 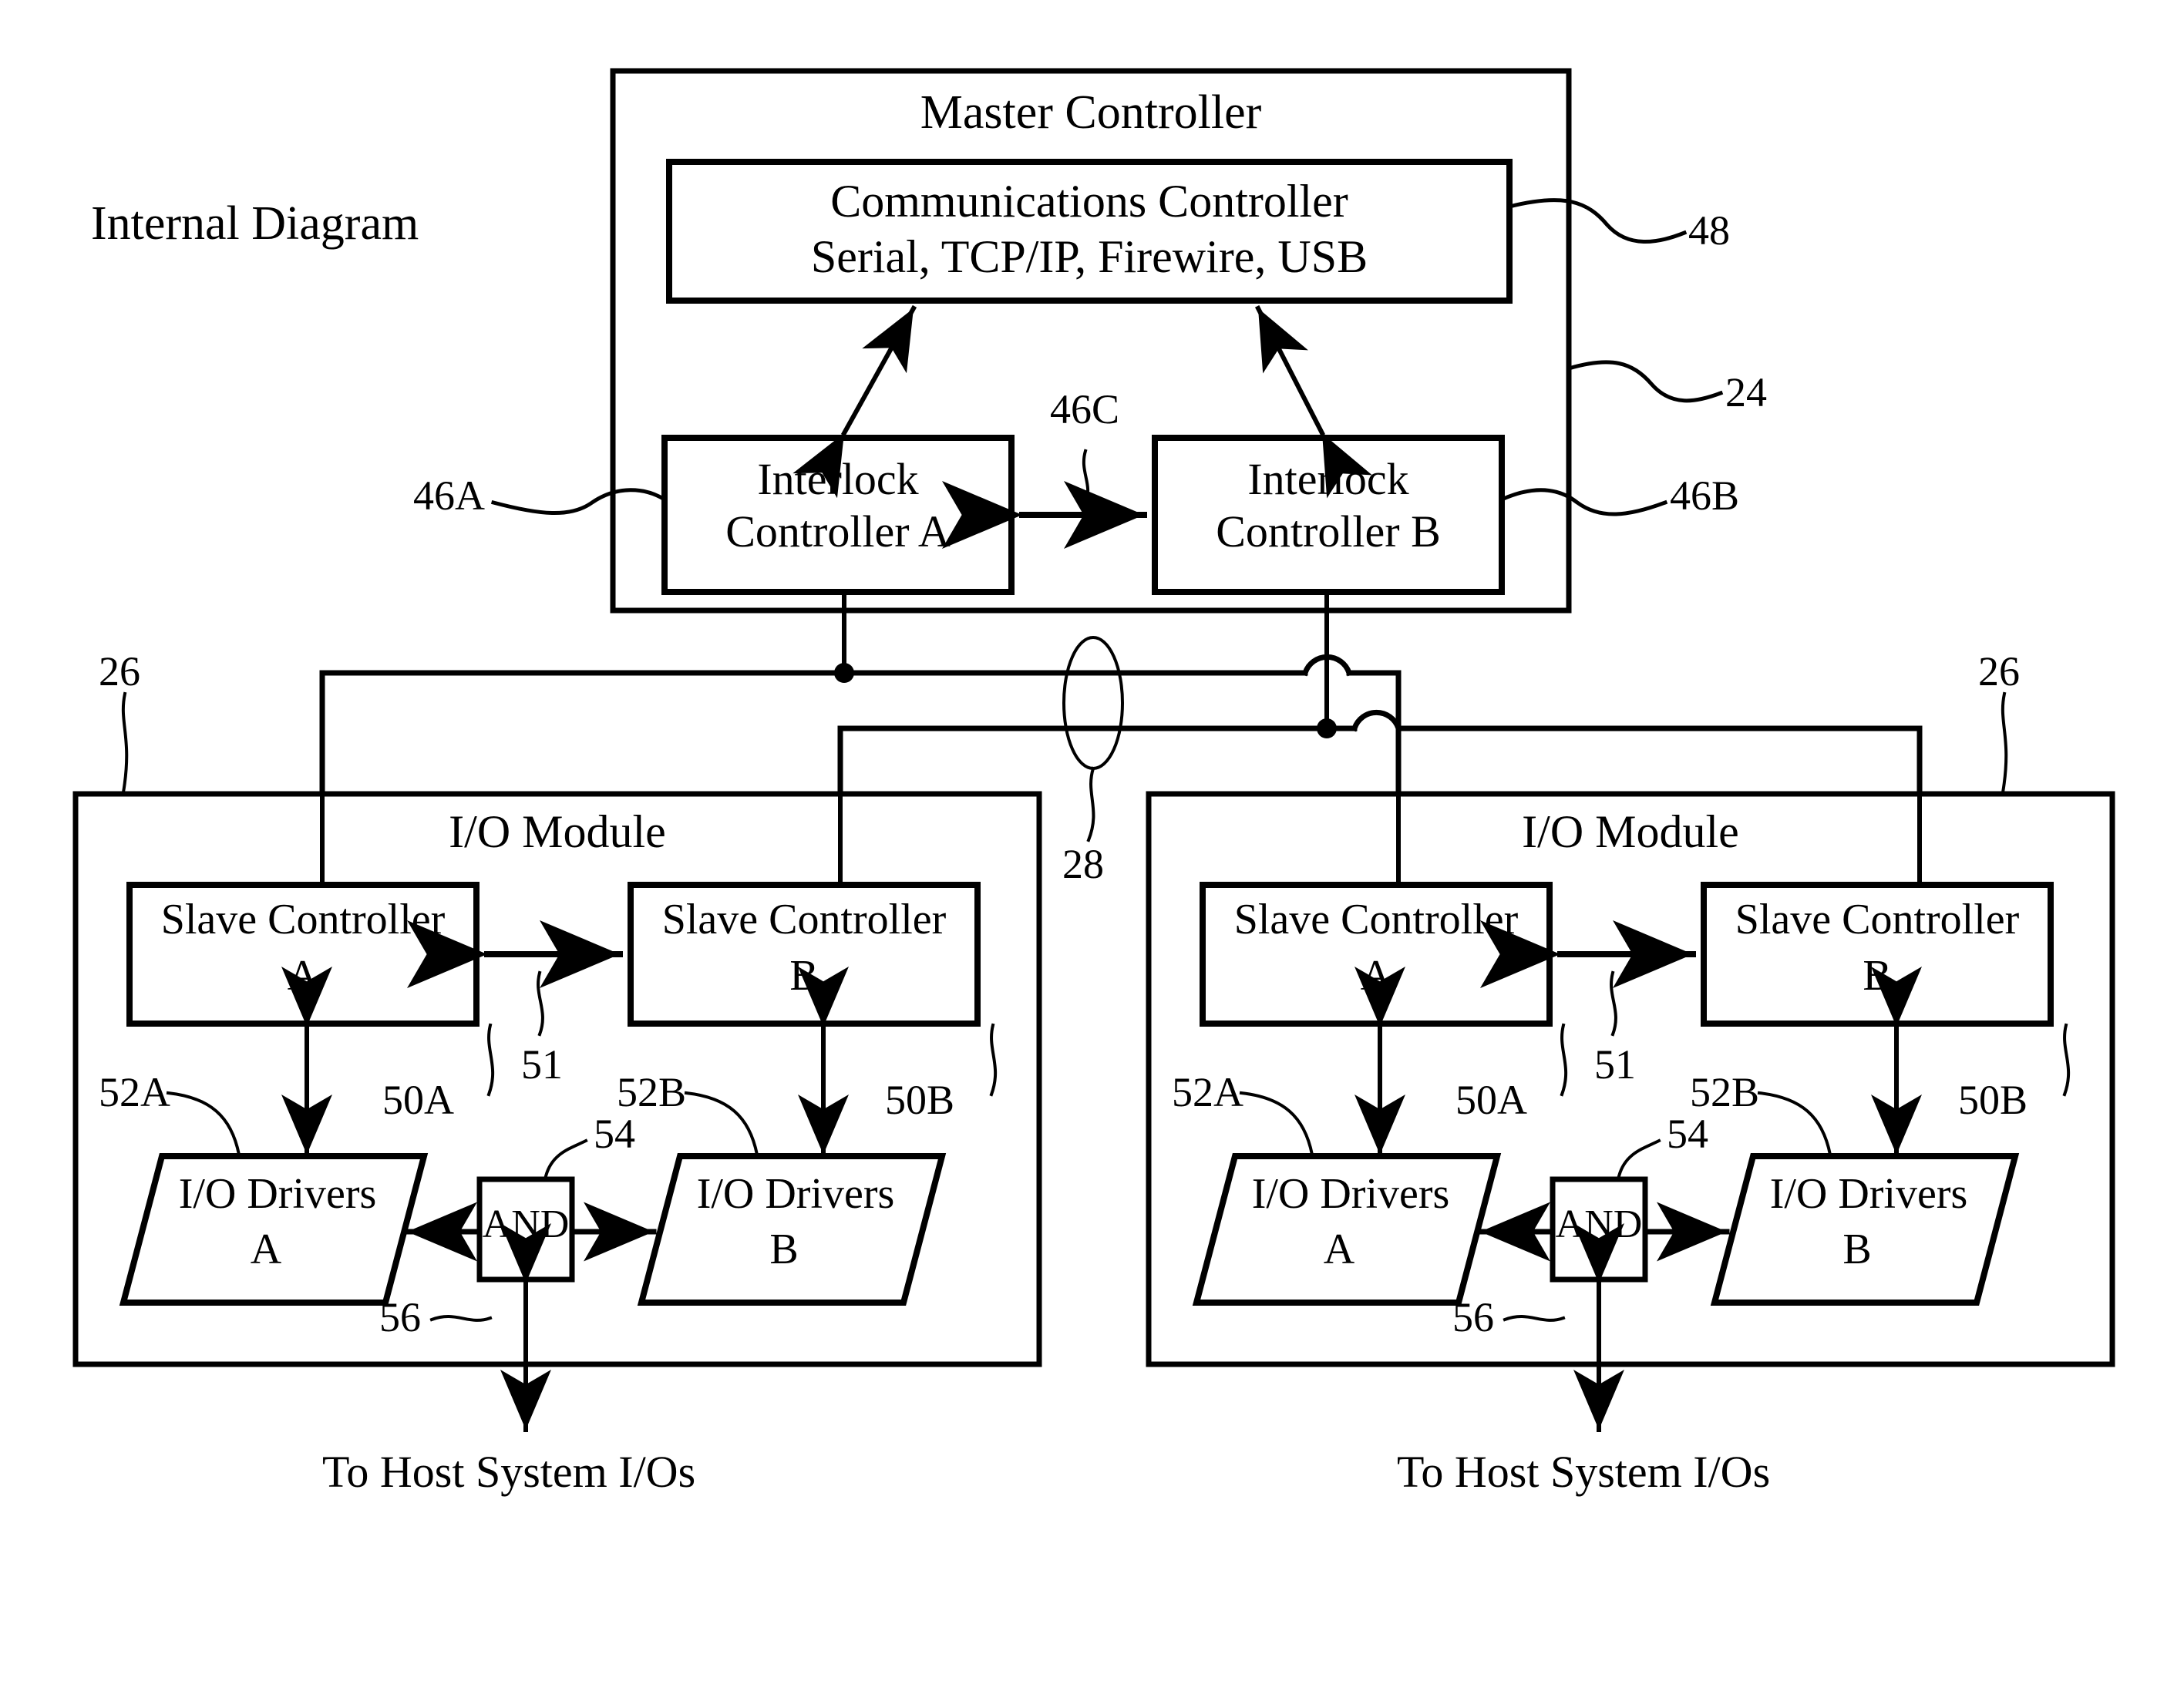 I want to click on slave-controller-b-right-line1: Slave Controller, so click(x=1878, y=919).